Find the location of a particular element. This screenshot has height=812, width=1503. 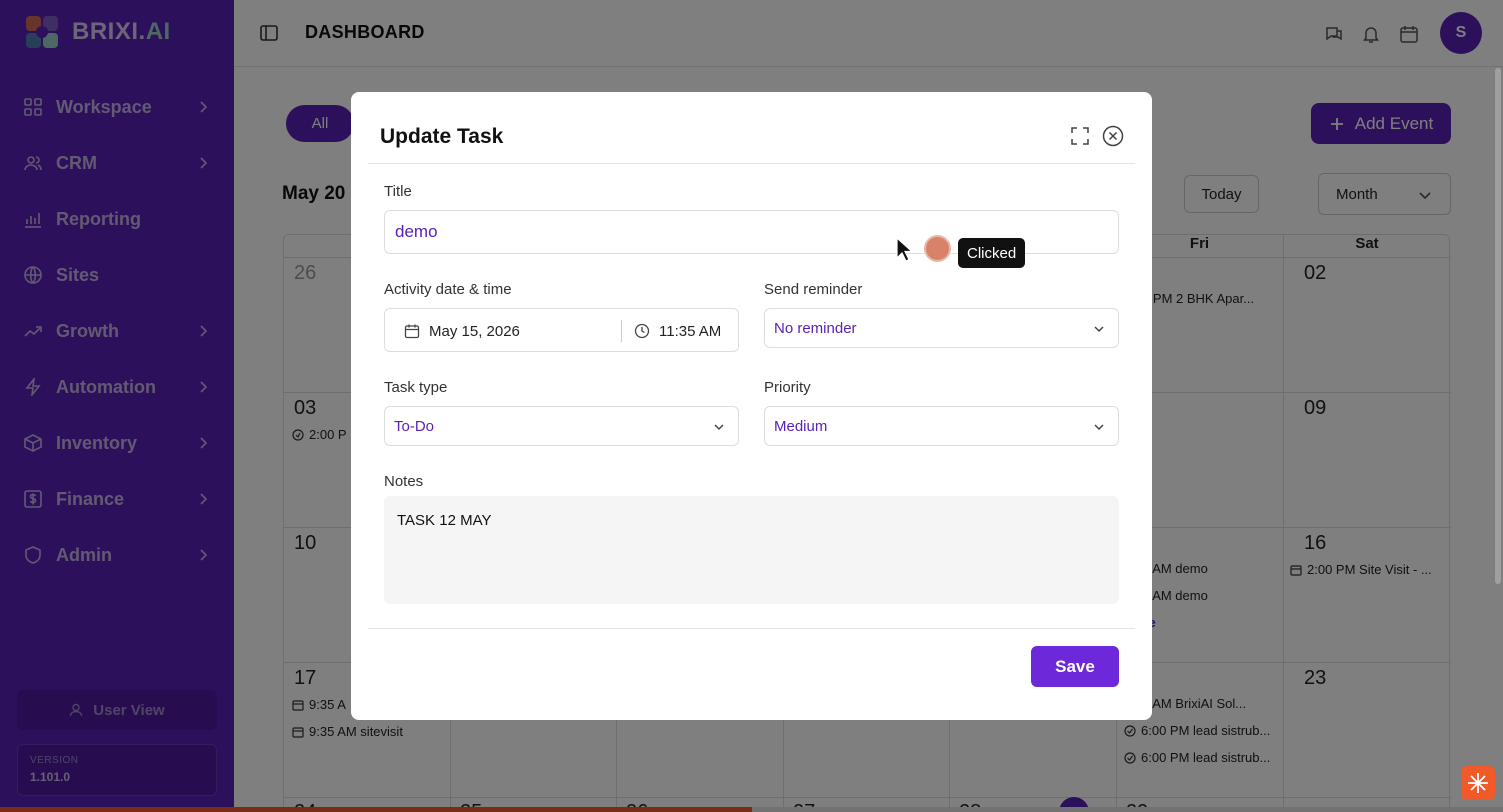

task-type-select: To-Do is located at coordinates (561, 426).